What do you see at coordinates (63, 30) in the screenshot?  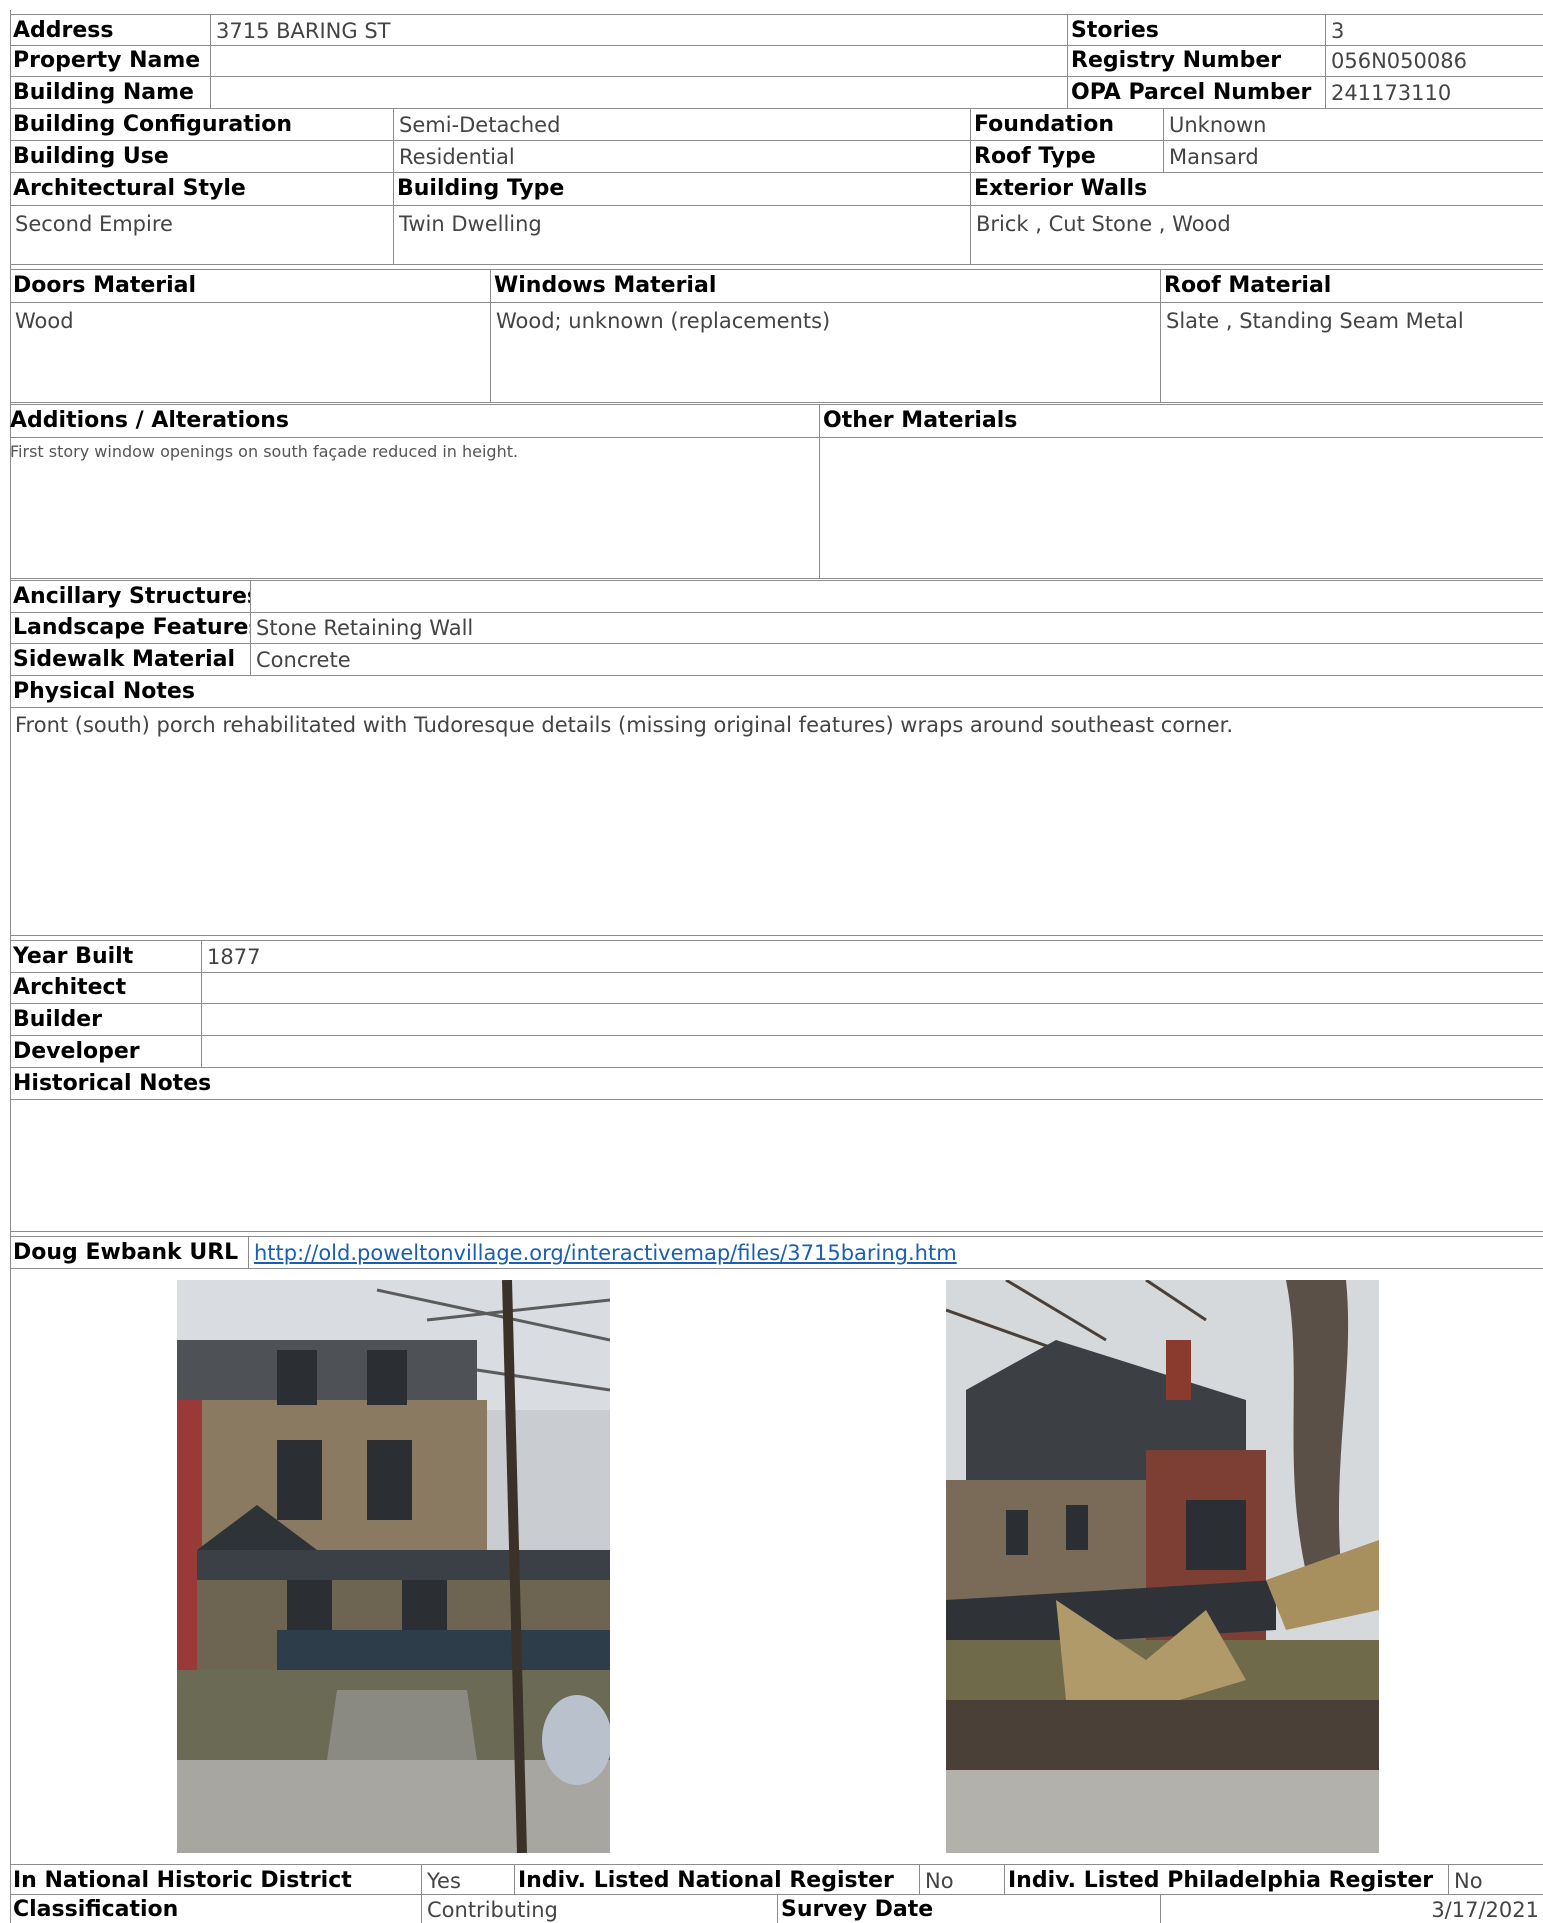 I see `address-label: Address` at bounding box center [63, 30].